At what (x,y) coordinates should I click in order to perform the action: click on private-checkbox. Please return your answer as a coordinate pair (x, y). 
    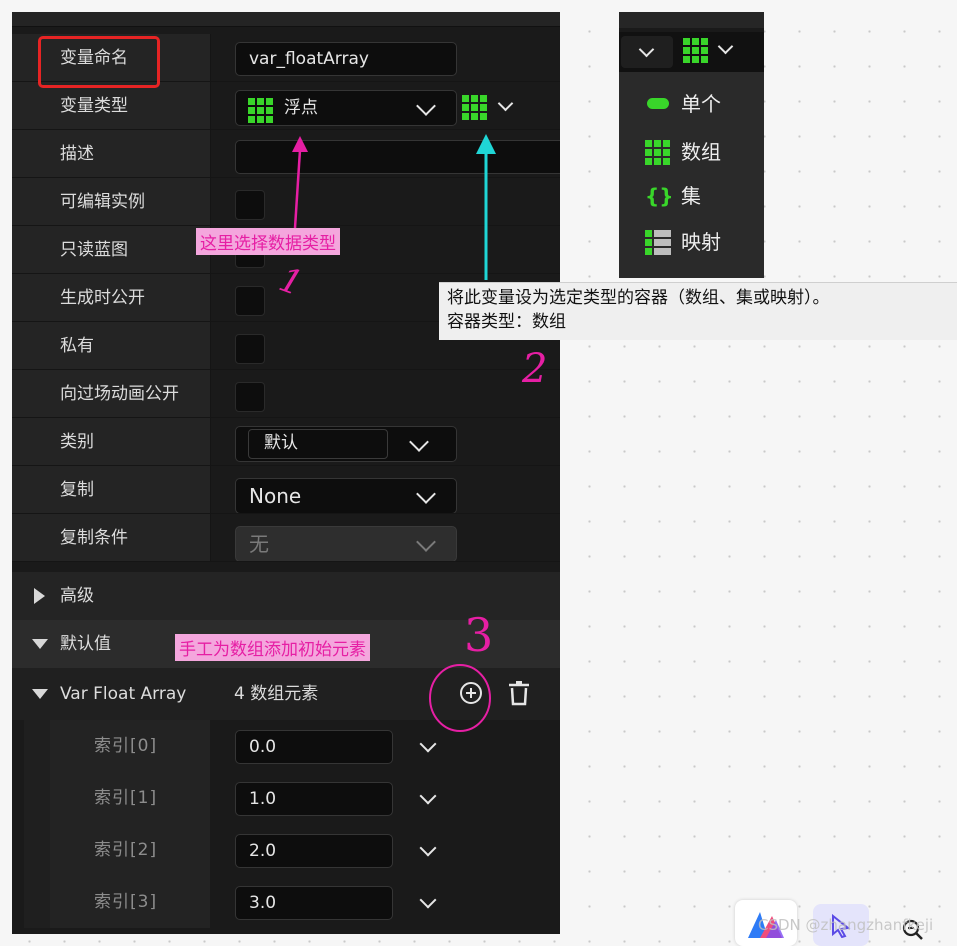
    Looking at the image, I should click on (250, 349).